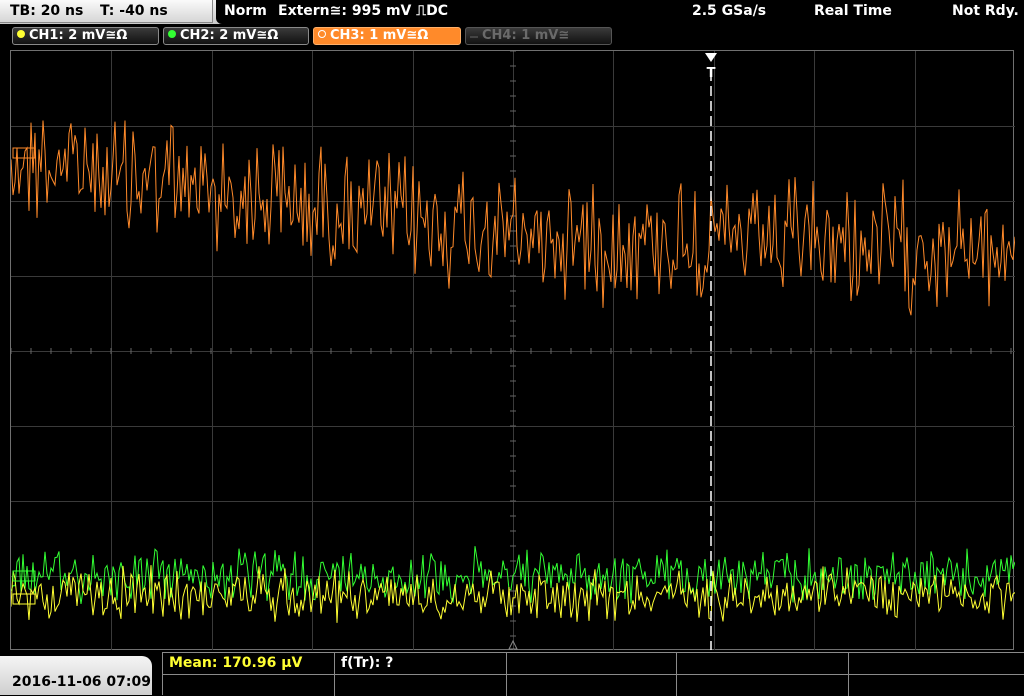 The width and height of the screenshot is (1024, 696). Describe the element at coordinates (172, 34) in the screenshot. I see `channel-2-indicator-icon` at that location.